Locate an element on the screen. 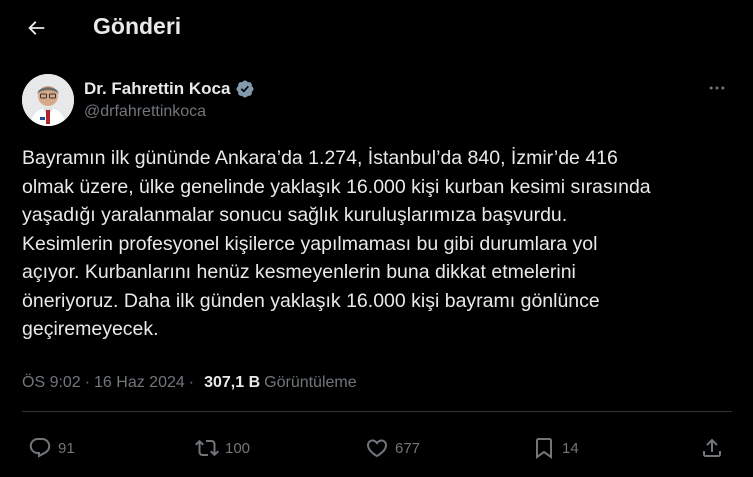 The height and width of the screenshot is (477, 753). bookmark-button: 14 is located at coordinates (555, 448).